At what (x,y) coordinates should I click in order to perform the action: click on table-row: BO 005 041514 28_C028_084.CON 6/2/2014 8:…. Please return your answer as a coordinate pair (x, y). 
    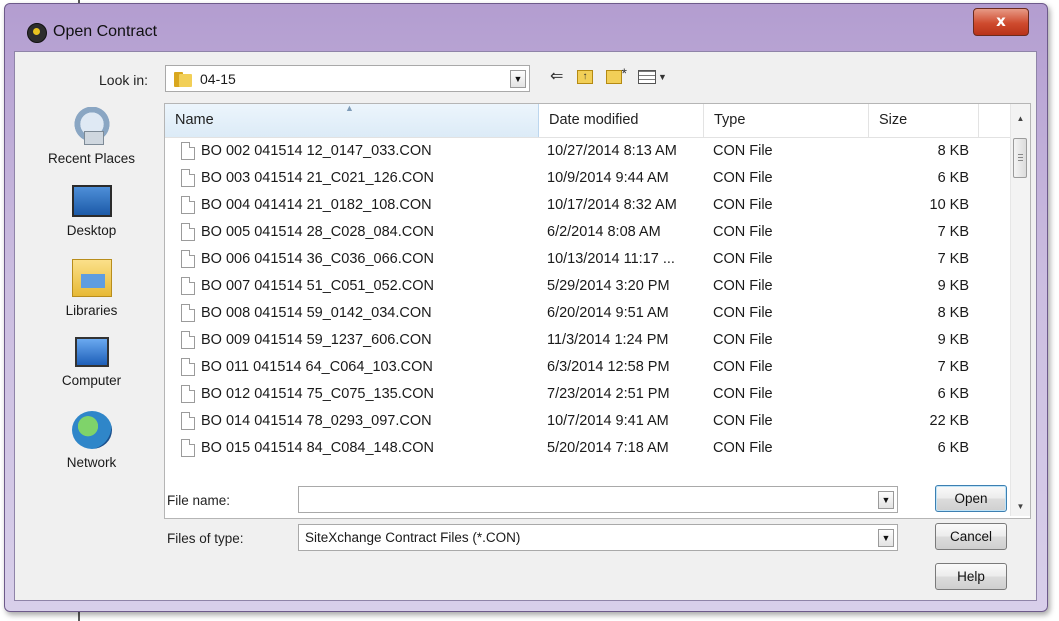
    Looking at the image, I should click on (587, 233).